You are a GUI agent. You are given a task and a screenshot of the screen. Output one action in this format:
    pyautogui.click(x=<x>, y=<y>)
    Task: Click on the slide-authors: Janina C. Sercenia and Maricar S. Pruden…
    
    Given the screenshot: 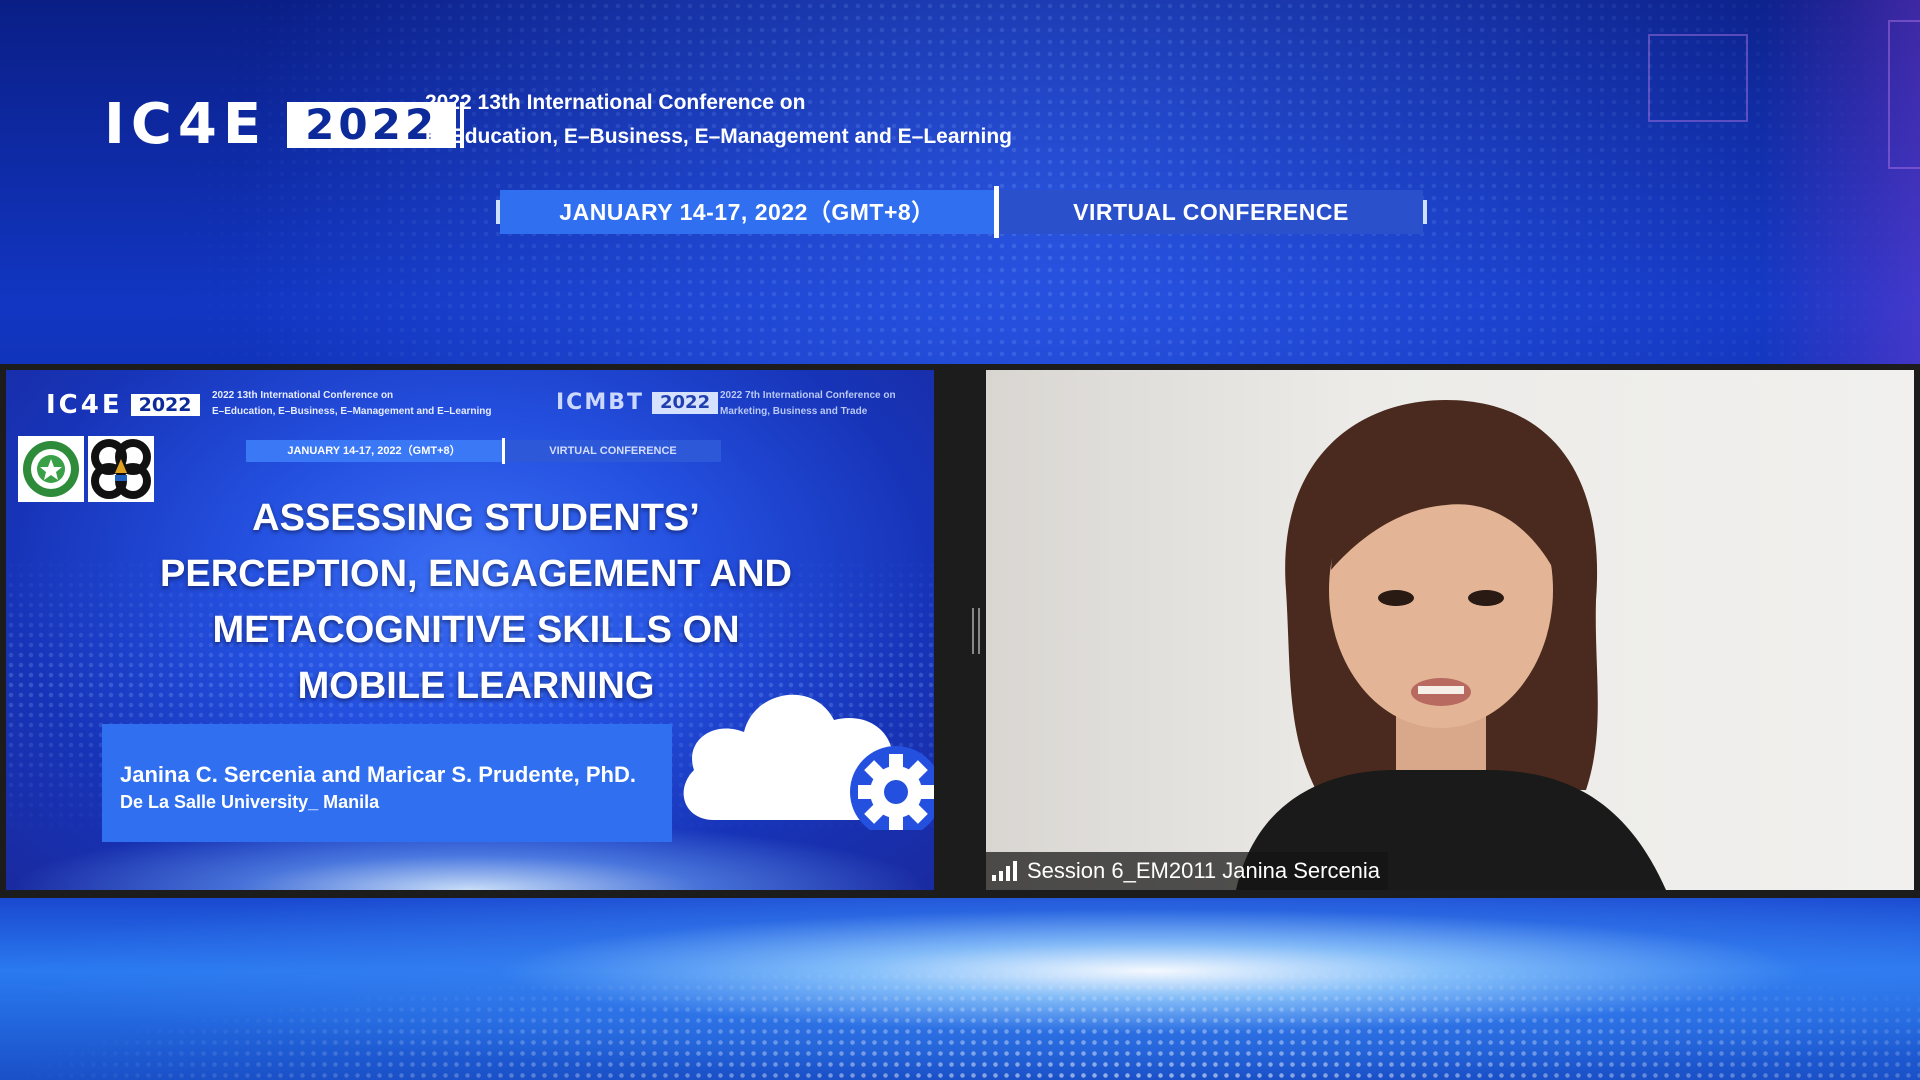 What is the action you would take?
    pyautogui.click(x=378, y=774)
    